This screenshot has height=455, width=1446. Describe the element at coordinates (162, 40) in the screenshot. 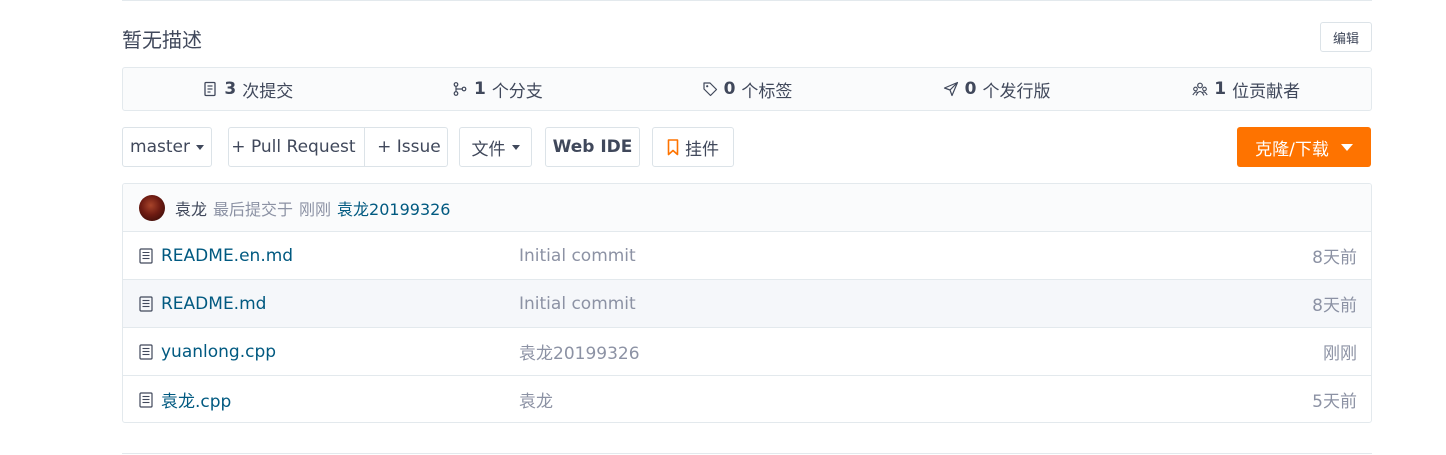

I see `repo-description: 暂无描述` at that location.